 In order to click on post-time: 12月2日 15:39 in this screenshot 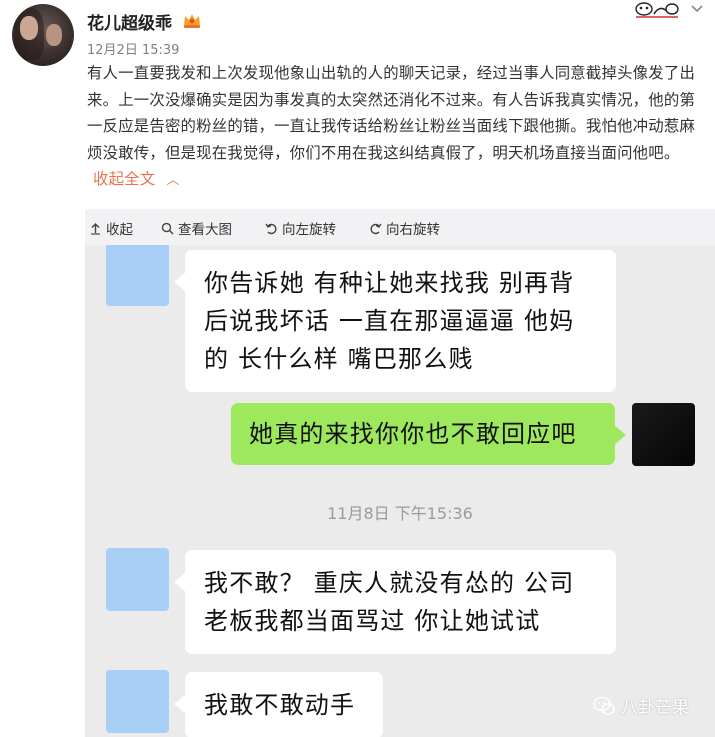, I will do `click(133, 48)`.